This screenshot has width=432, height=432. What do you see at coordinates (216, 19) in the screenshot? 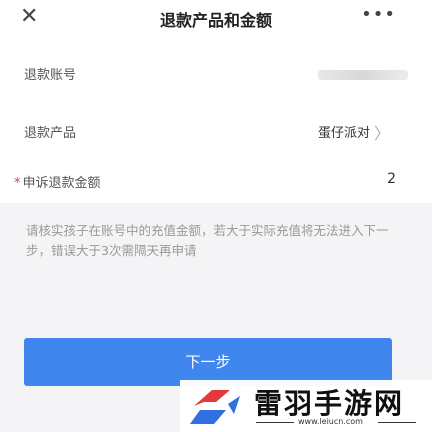
I see `header-bar: ✕ 退款产品和金额 •••` at bounding box center [216, 19].